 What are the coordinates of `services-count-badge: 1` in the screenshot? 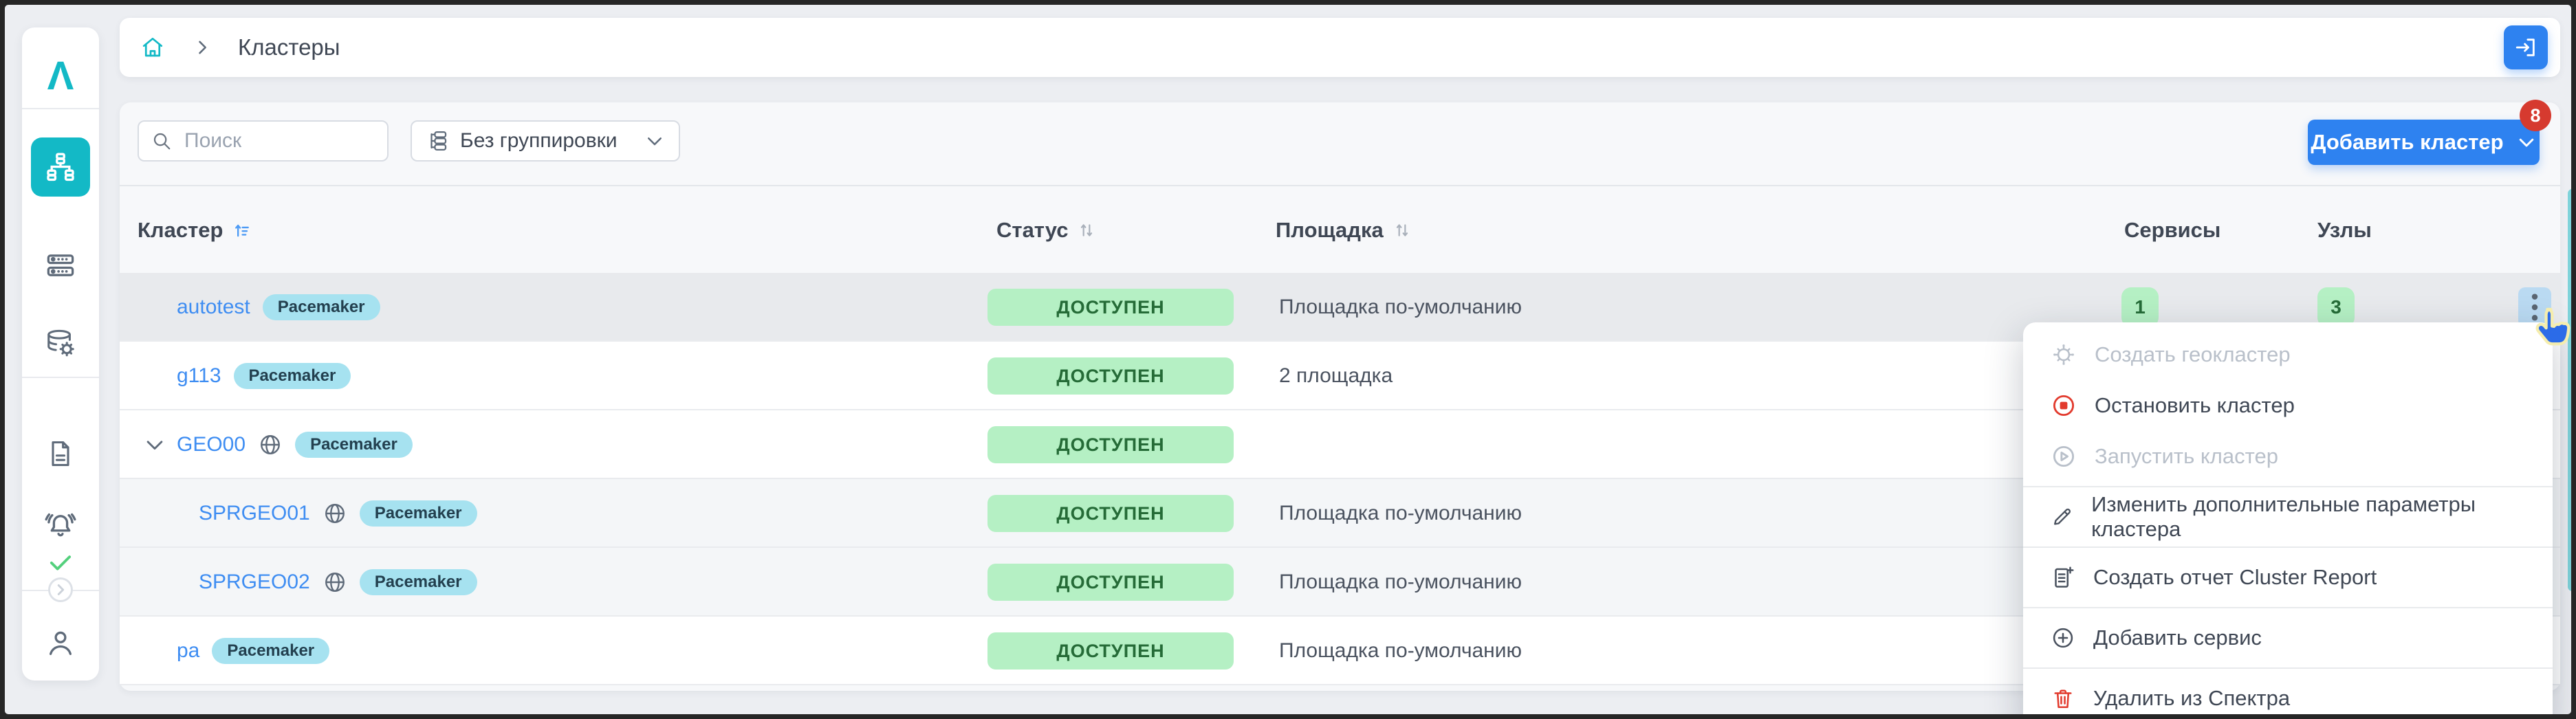 It's located at (2140, 307).